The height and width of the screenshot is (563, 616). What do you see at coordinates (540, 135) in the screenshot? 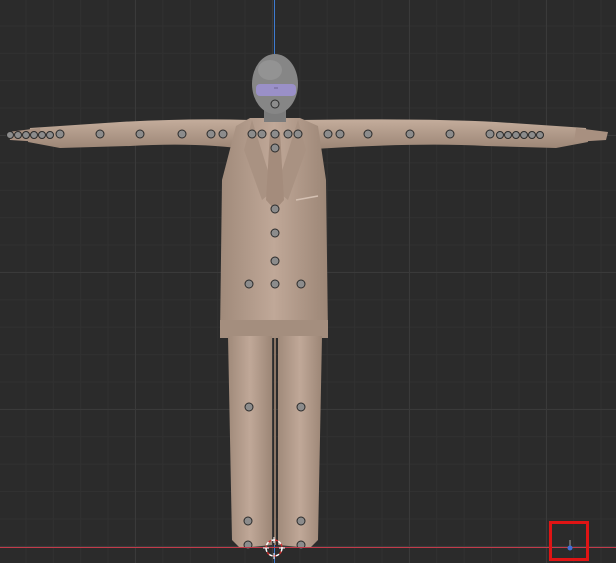
I see `joint-finger-r6` at bounding box center [540, 135].